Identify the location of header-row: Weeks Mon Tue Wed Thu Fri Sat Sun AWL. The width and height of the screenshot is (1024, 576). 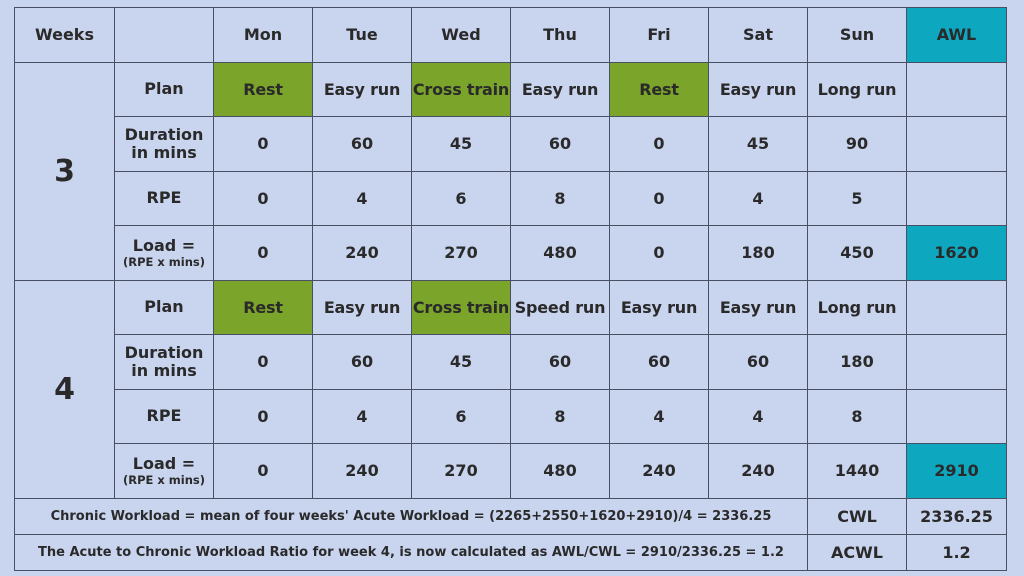
(510, 35).